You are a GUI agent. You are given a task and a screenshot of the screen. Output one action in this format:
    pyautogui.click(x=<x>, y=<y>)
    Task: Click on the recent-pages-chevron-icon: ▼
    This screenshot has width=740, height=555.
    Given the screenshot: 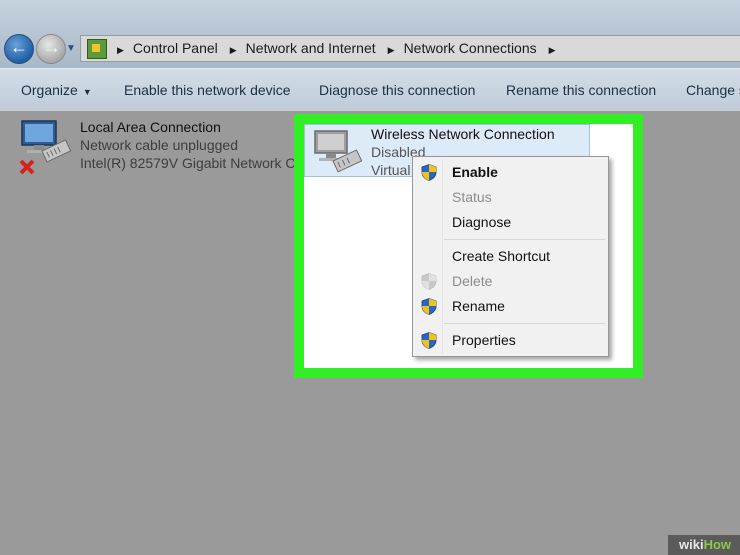 What is the action you would take?
    pyautogui.click(x=71, y=48)
    